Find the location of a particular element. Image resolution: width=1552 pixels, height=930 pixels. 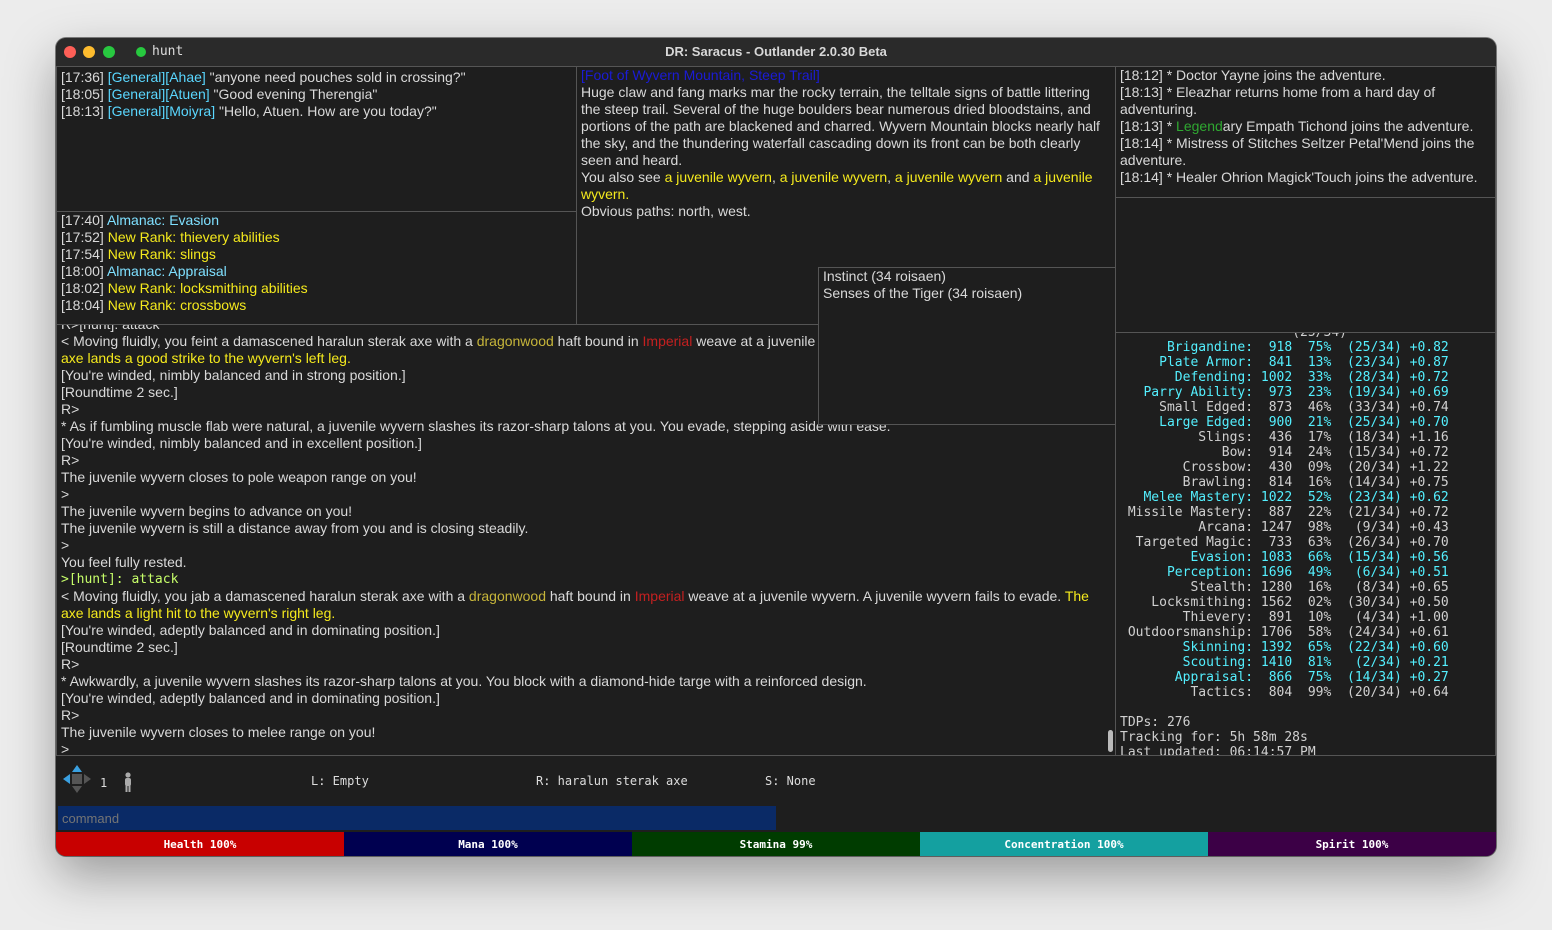

log-line: [18:00] Almanac: Appraisal is located at coordinates (144, 271).